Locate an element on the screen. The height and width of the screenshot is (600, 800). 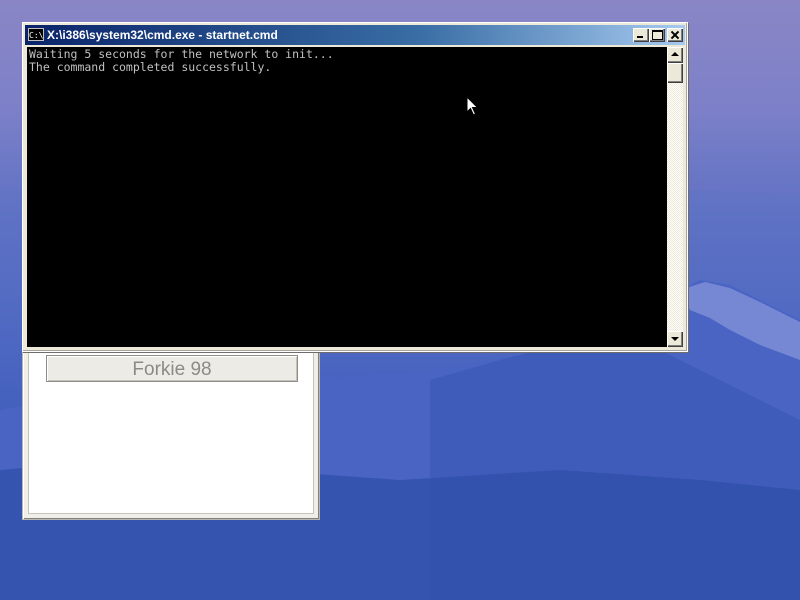
vertical-scrollbar is located at coordinates (675, 197).